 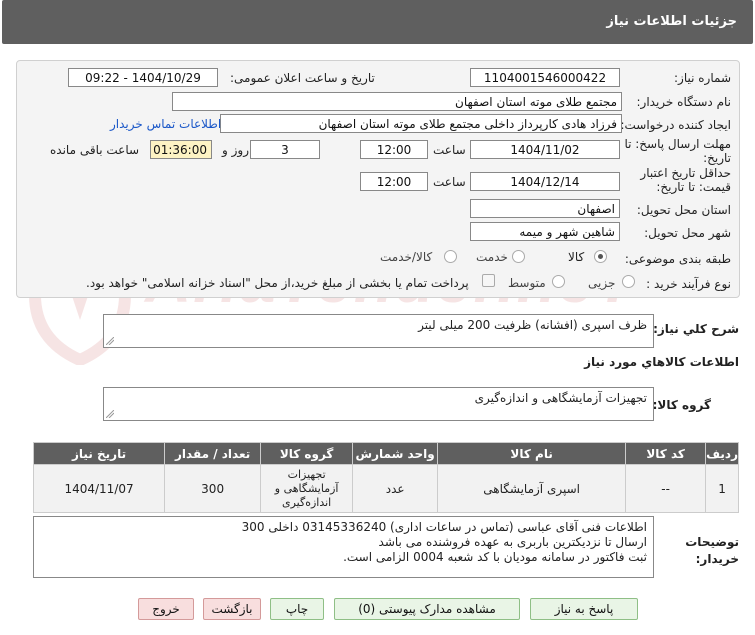 What do you see at coordinates (684, 102) in the screenshot?
I see `buyer-org-label: نام دستگاه خریدار:` at bounding box center [684, 102].